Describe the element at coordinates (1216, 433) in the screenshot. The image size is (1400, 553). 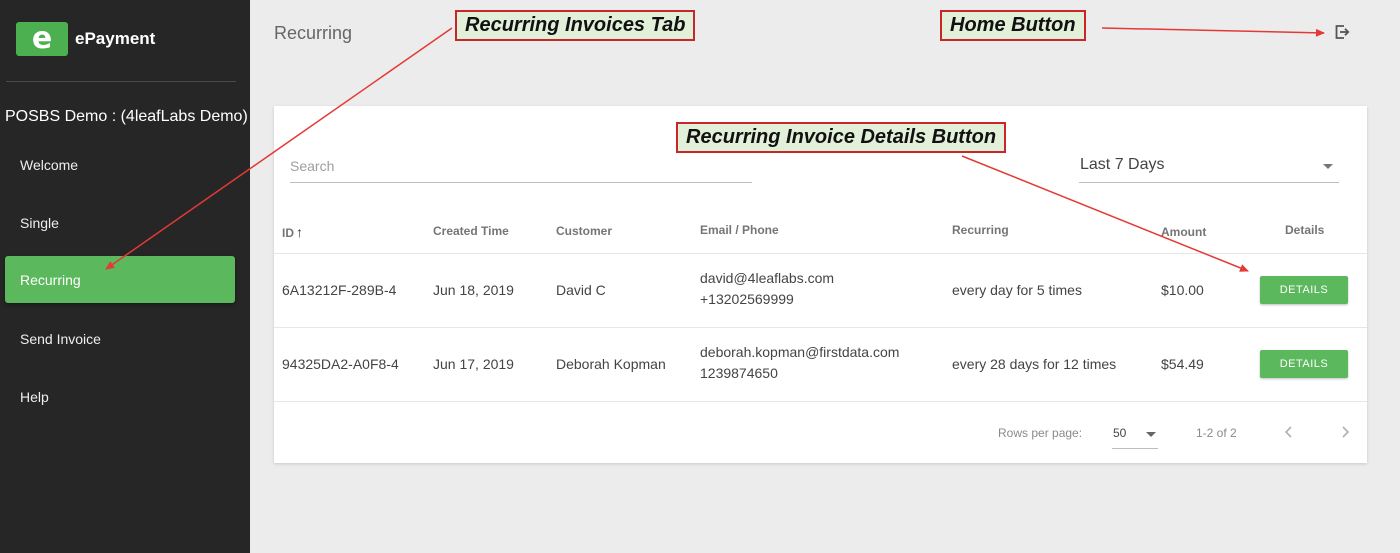
I see `page-range: 1-2 of 2` at that location.